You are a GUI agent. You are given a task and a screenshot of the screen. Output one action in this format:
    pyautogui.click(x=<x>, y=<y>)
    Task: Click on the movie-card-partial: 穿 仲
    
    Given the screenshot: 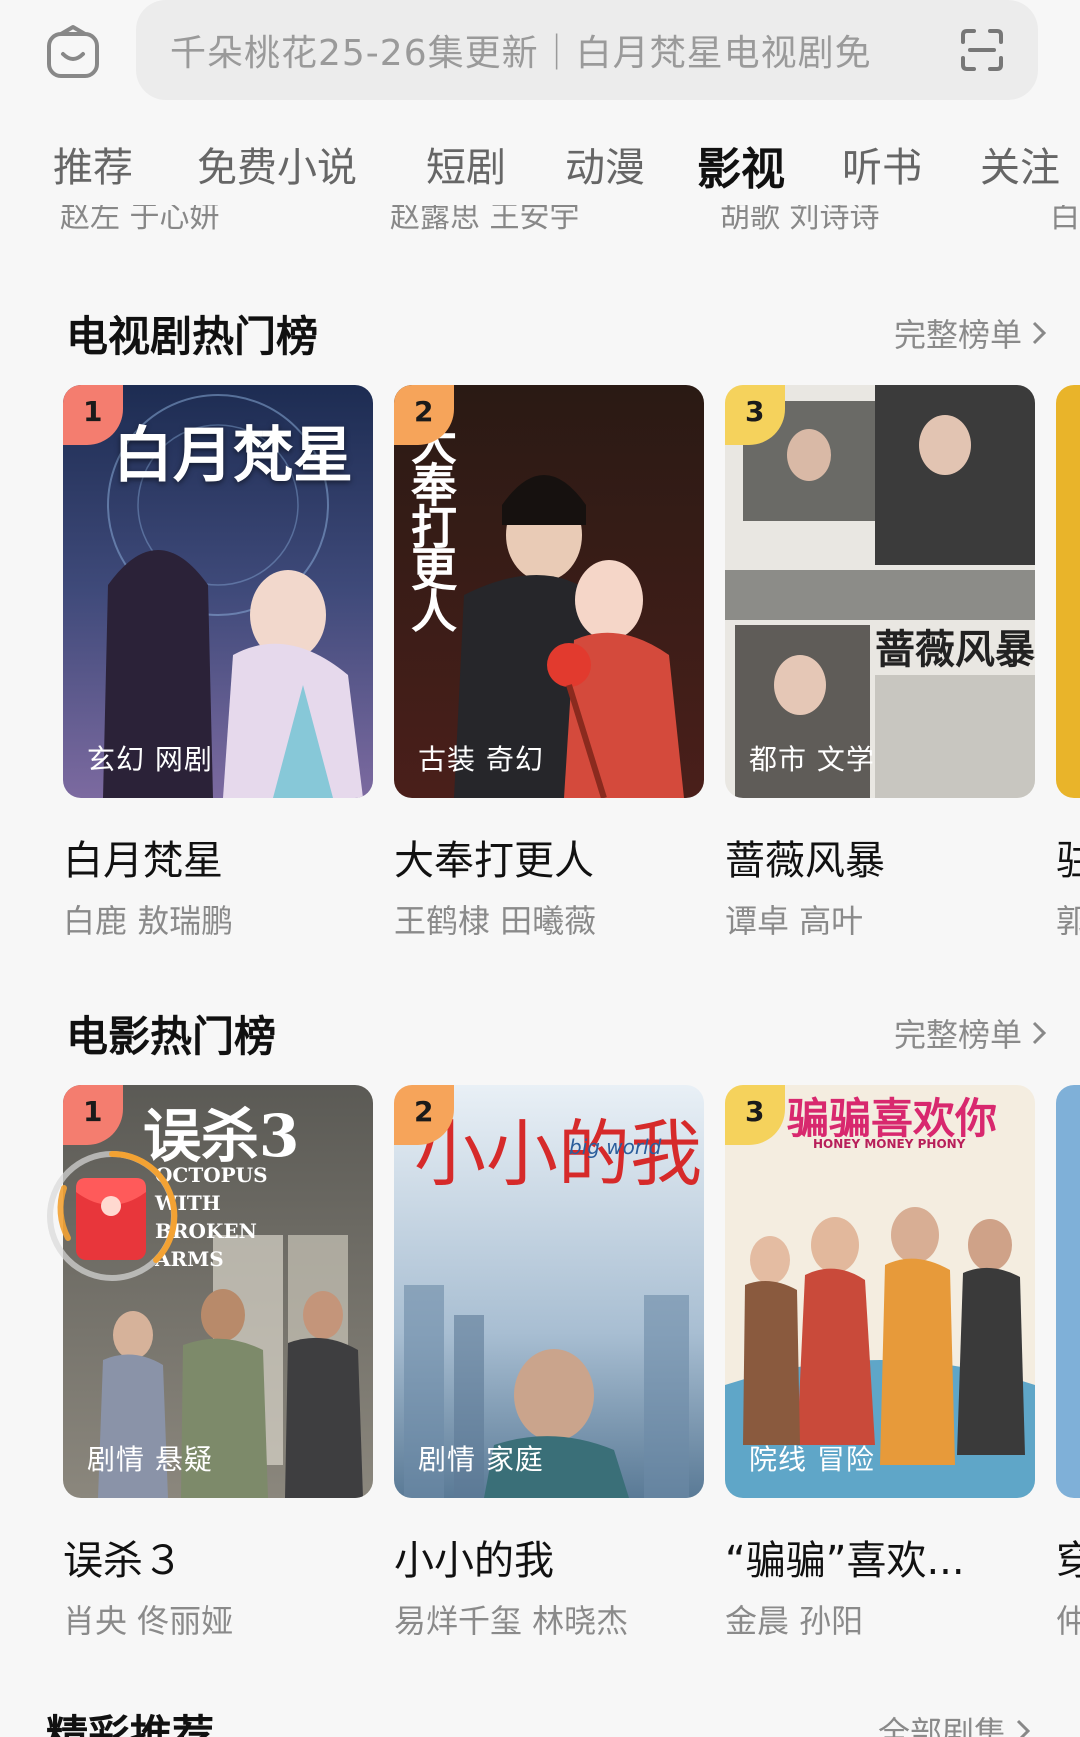 What is the action you would take?
    pyautogui.click(x=1068, y=1363)
    